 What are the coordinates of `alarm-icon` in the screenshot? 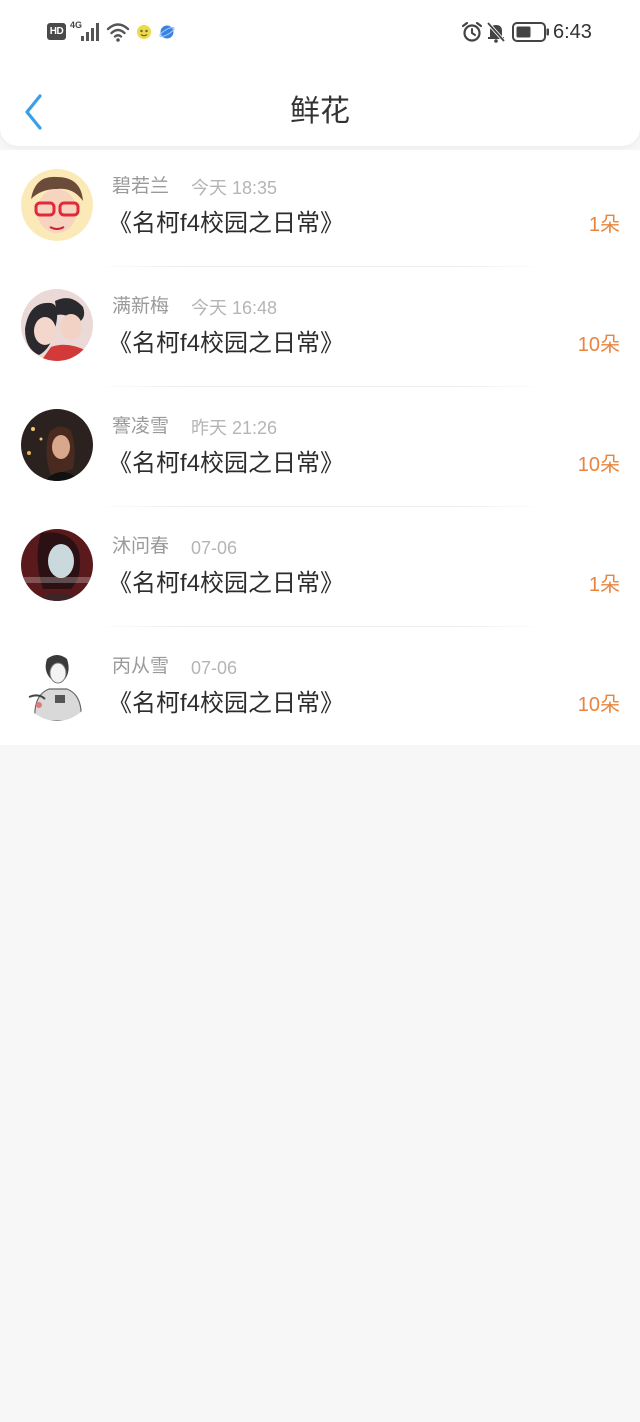 It's located at (472, 34).